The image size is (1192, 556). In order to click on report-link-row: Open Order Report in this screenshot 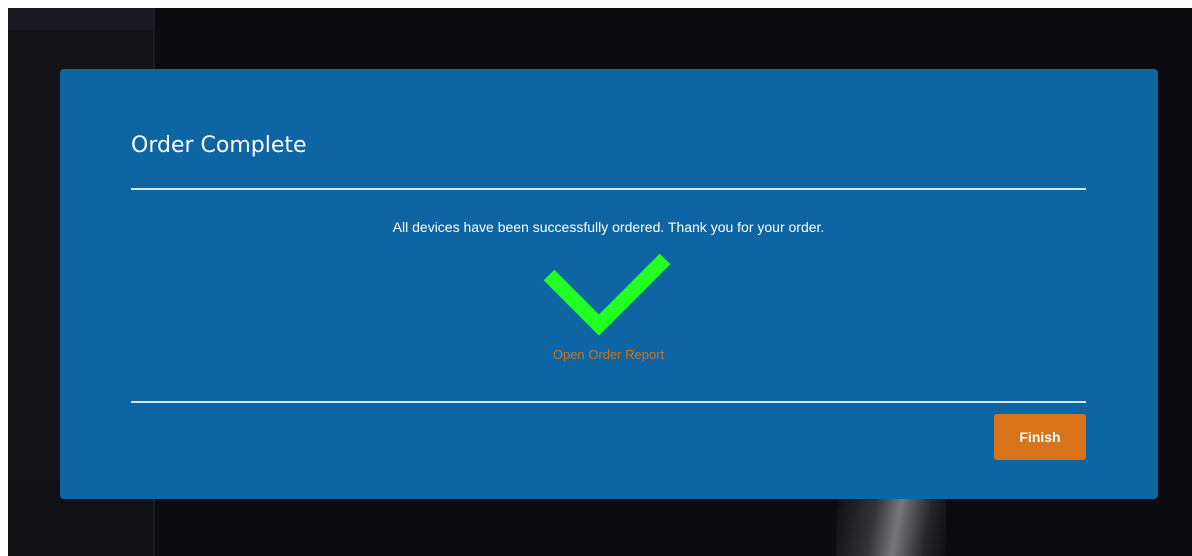, I will do `click(608, 354)`.